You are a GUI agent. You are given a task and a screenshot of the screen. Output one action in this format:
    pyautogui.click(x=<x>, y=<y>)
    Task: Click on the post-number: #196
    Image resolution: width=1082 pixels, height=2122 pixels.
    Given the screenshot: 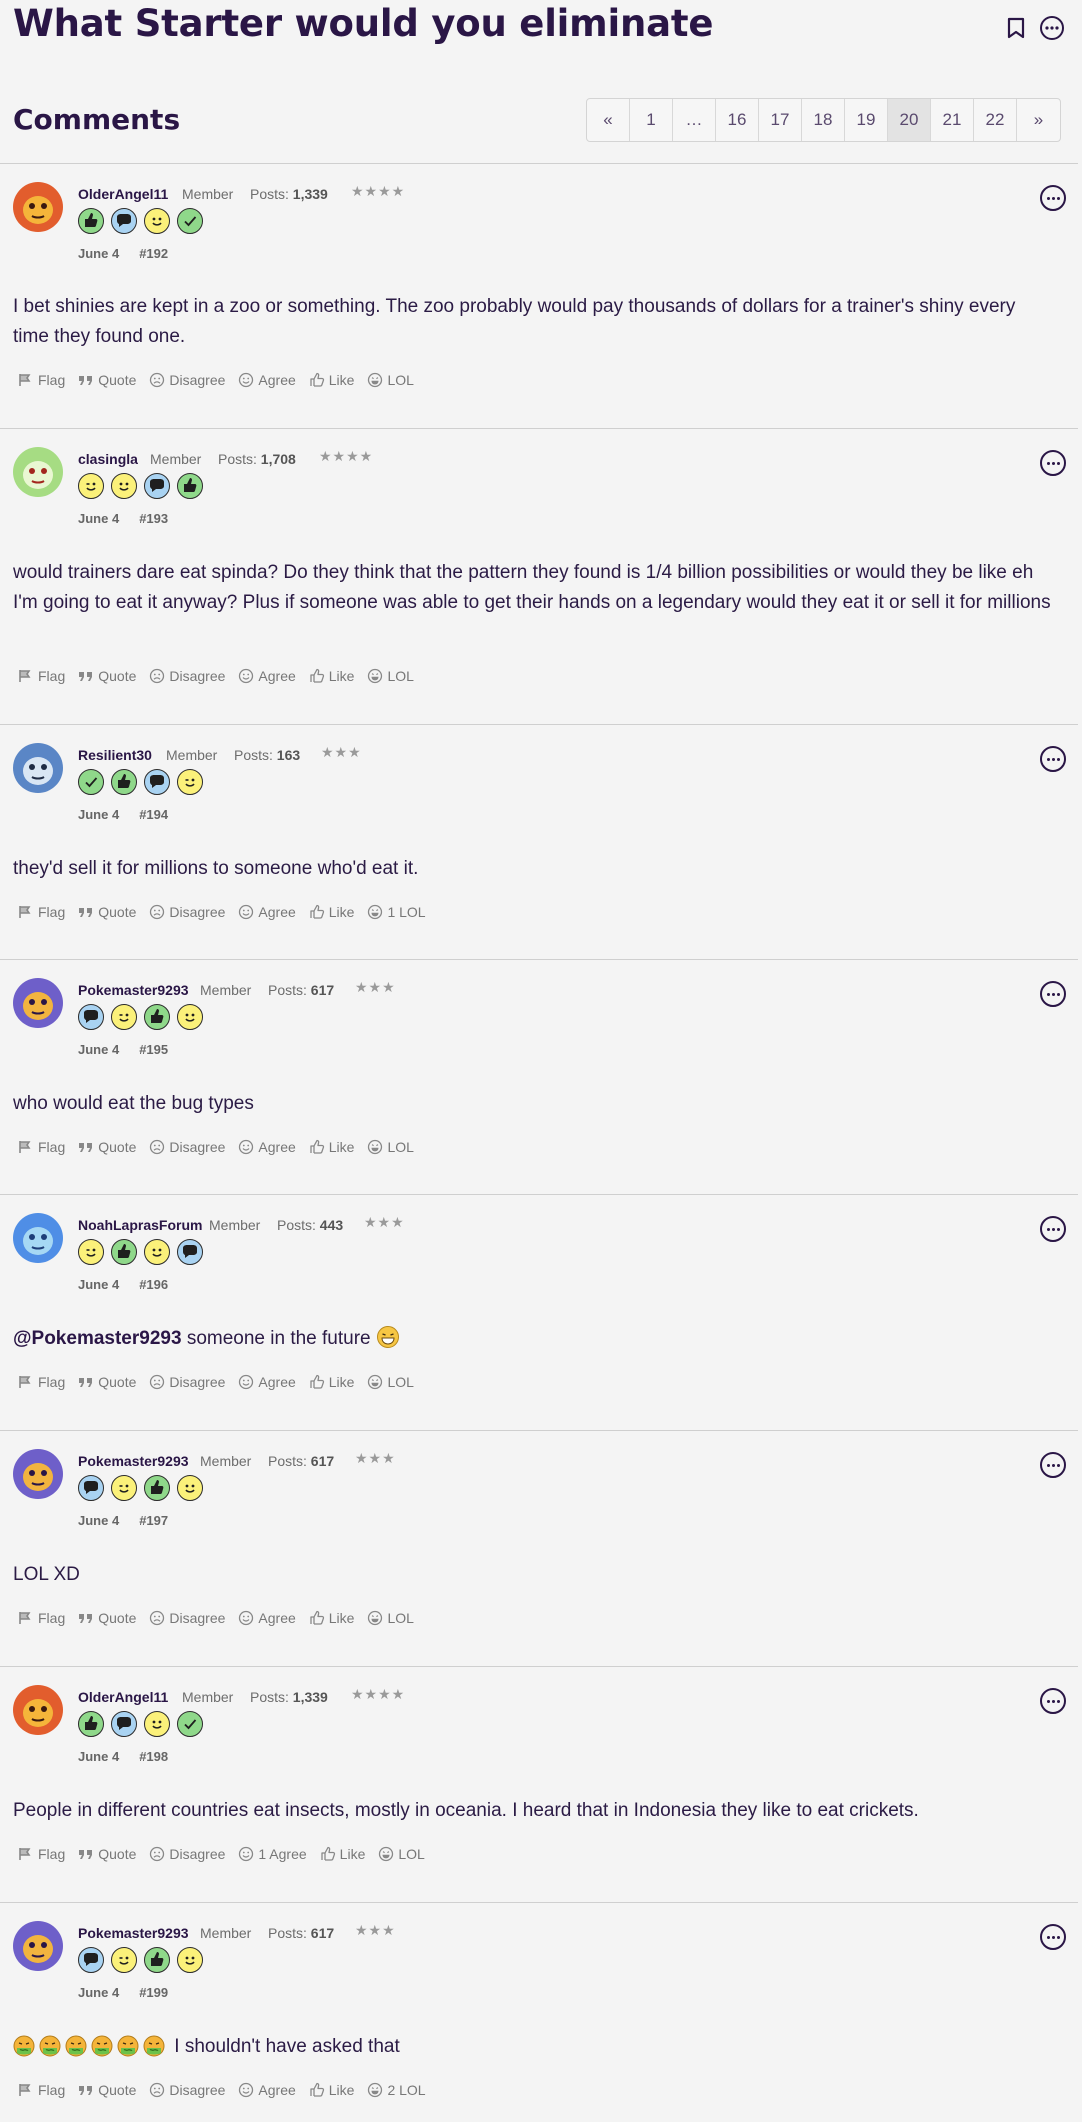 What is the action you would take?
    pyautogui.click(x=153, y=1284)
    